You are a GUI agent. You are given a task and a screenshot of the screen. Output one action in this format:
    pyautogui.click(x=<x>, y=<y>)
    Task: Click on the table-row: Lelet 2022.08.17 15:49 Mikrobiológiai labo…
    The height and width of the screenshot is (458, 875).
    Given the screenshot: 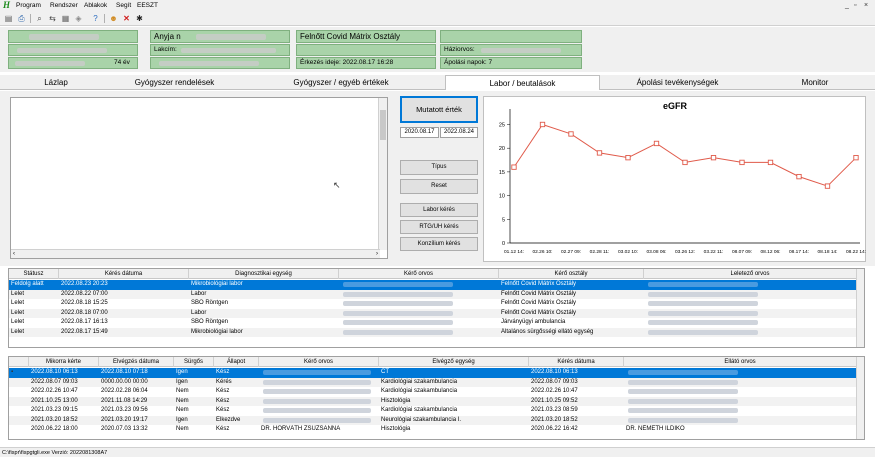 What is the action you would take?
    pyautogui.click(x=432, y=332)
    